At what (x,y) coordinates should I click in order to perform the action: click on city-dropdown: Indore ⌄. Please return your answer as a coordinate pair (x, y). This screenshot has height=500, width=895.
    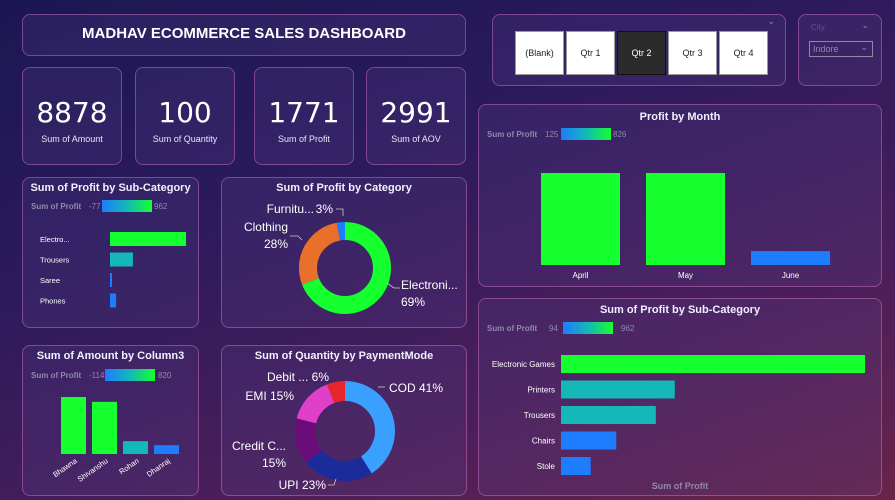
    Looking at the image, I should click on (841, 49).